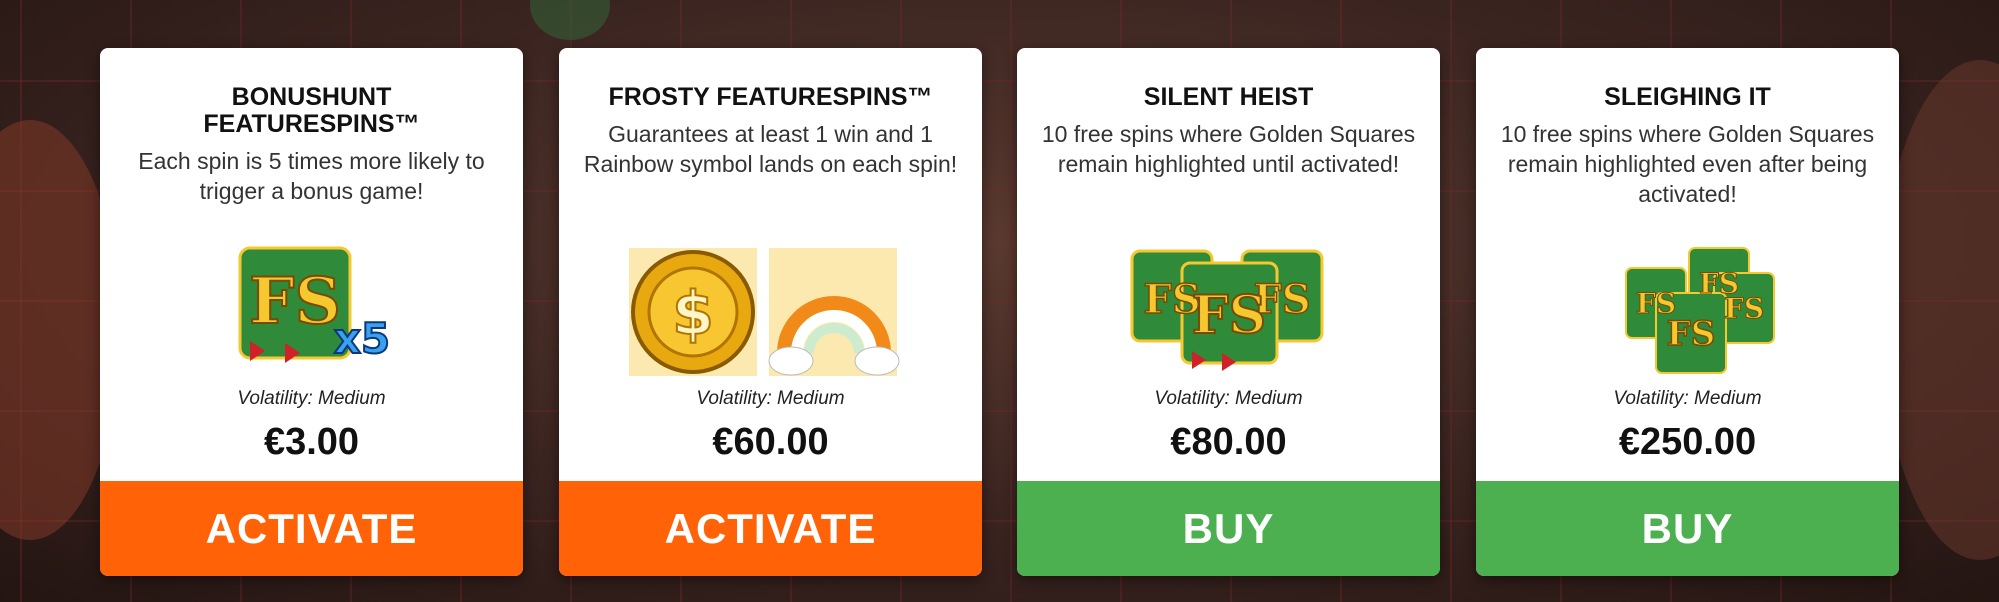  Describe the element at coordinates (770, 442) in the screenshot. I see `price-label: €60.00` at that location.